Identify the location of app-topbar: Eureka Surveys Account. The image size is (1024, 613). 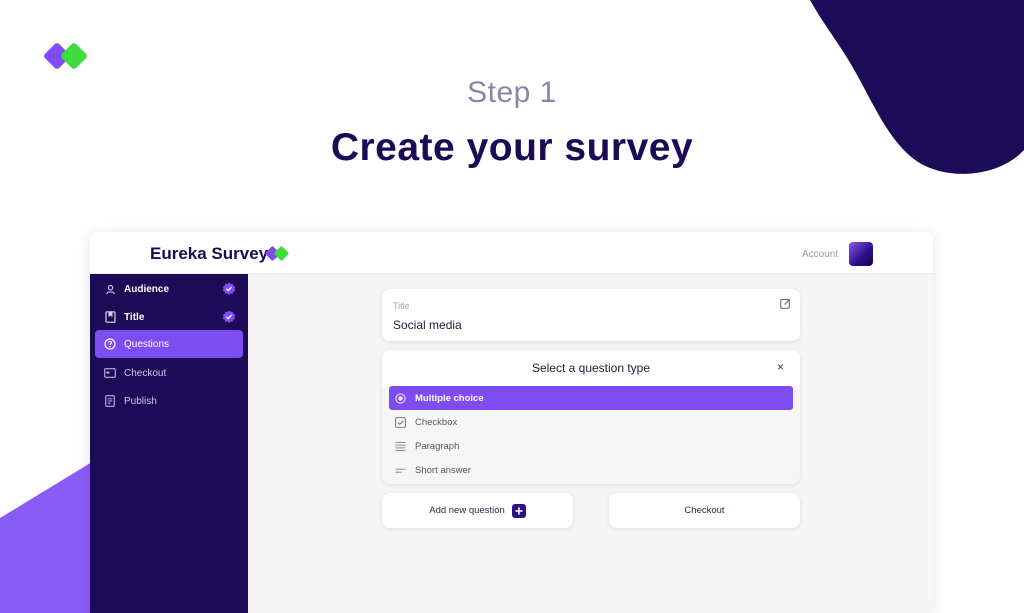
(511, 253).